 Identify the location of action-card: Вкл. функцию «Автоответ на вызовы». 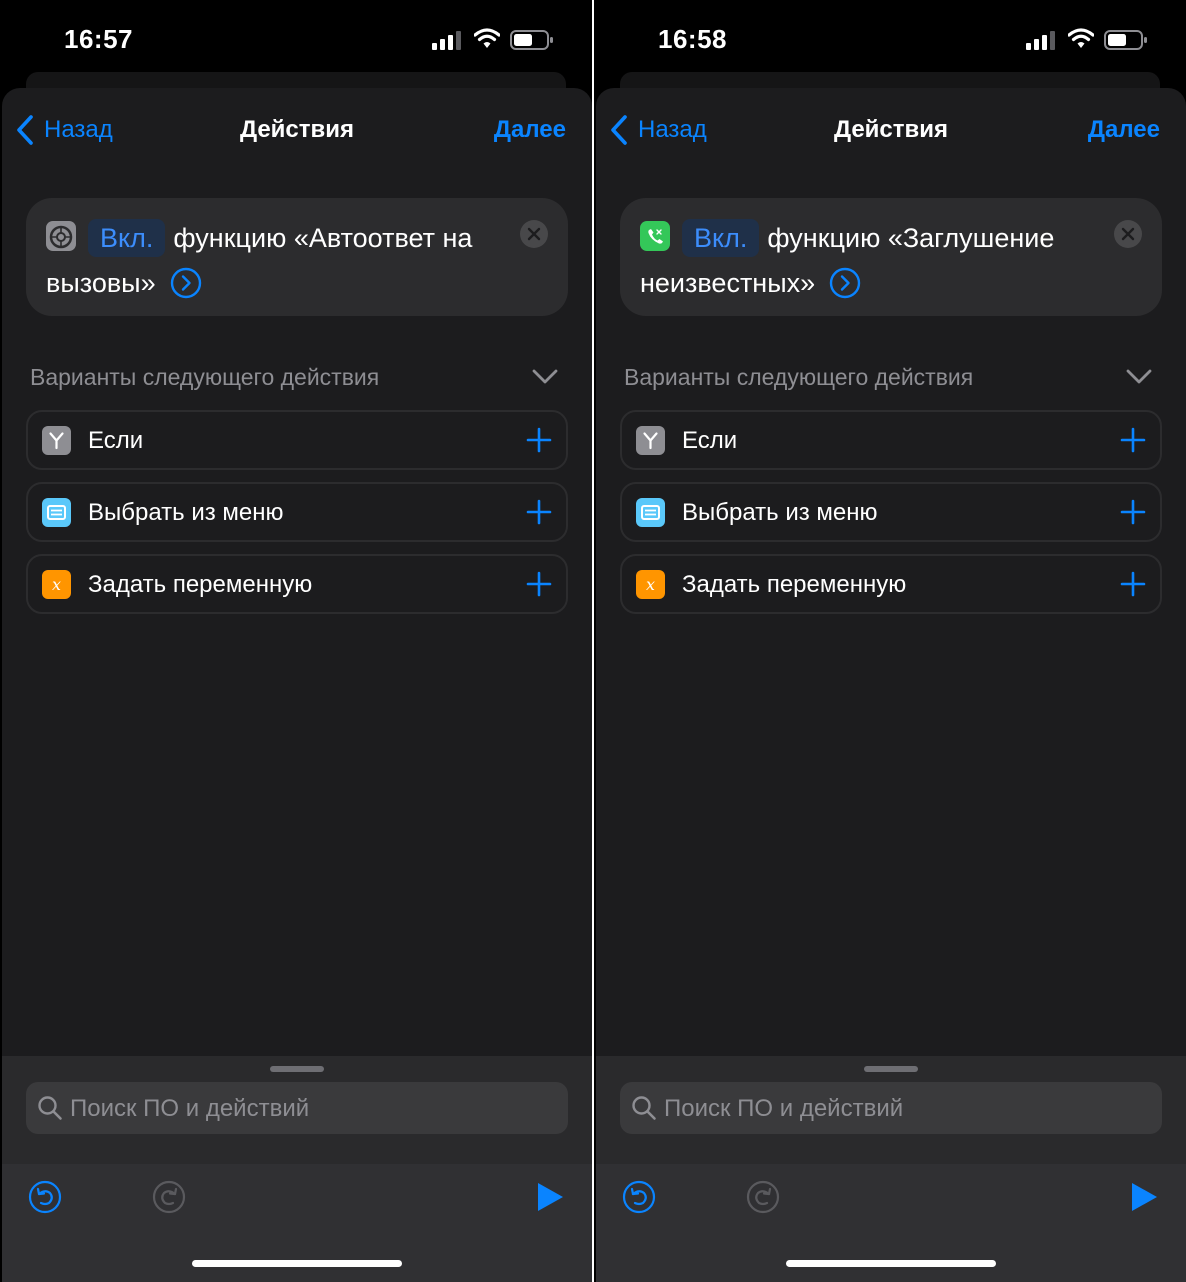
(297, 257).